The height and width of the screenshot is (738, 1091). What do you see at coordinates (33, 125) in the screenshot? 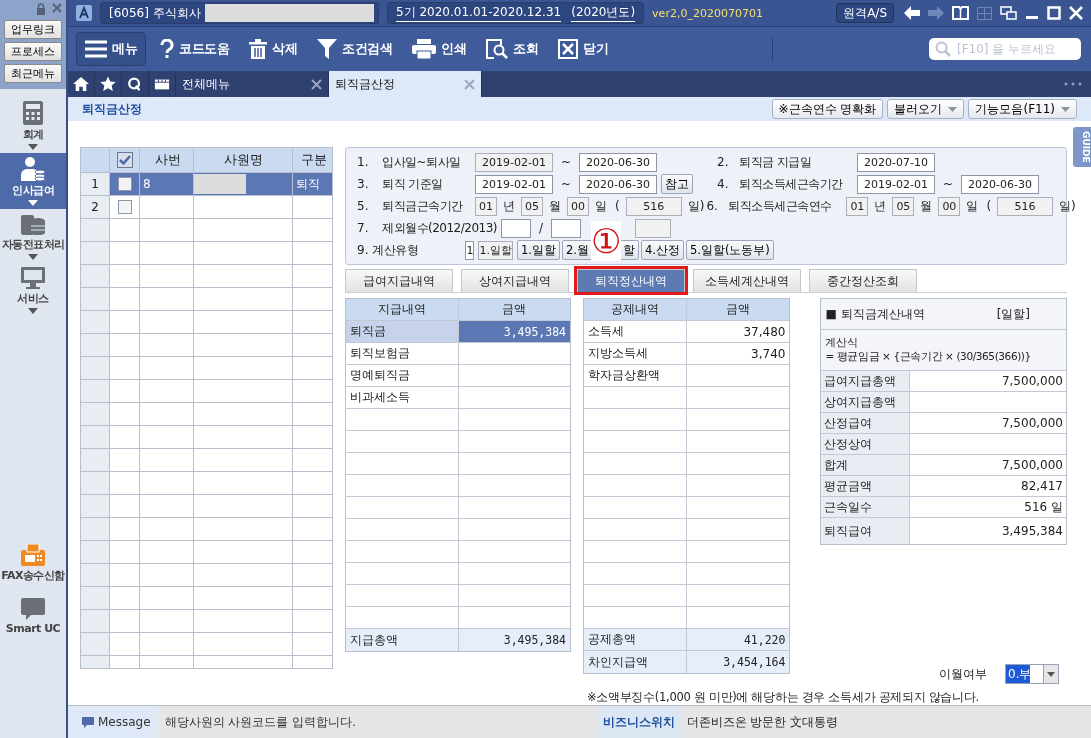
I see `module-item: 회계` at bounding box center [33, 125].